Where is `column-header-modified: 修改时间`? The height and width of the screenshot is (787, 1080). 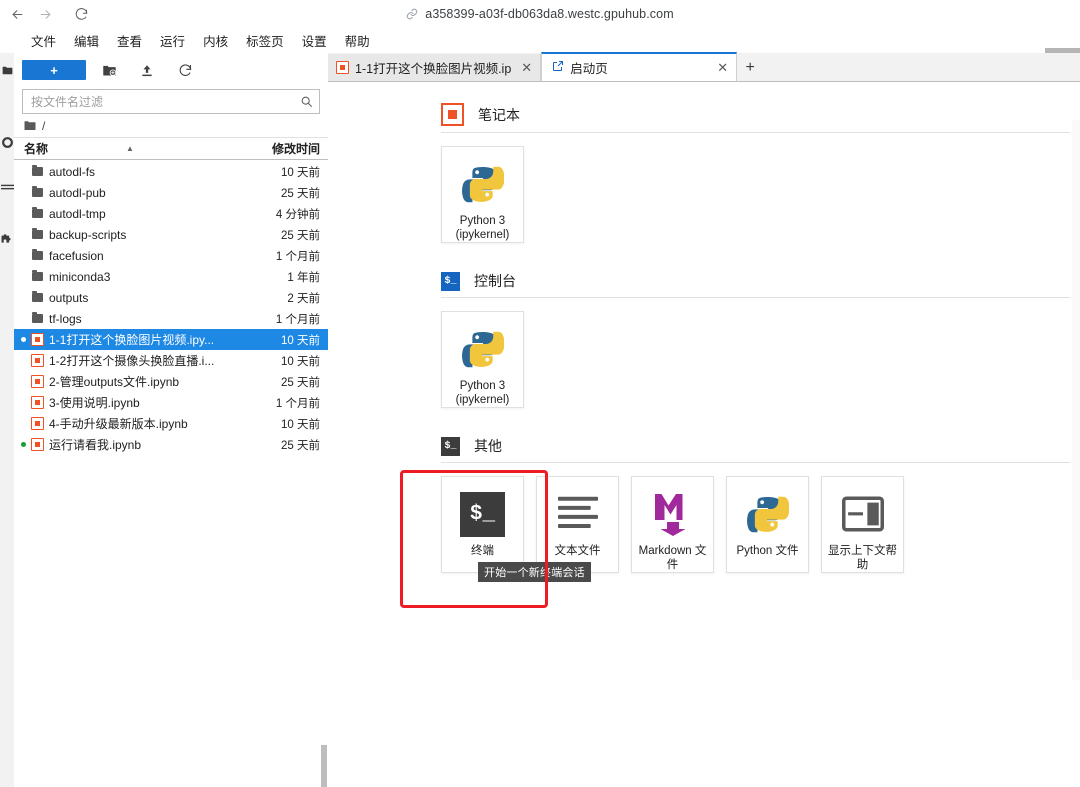
column-header-modified: 修改时间 is located at coordinates (278, 148).